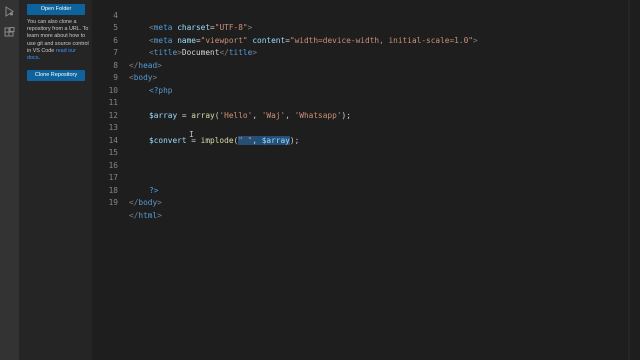 This screenshot has height=360, width=640. Describe the element at coordinates (191, 134) in the screenshot. I see `mouse-ibeam-cursor-icon: I` at that location.